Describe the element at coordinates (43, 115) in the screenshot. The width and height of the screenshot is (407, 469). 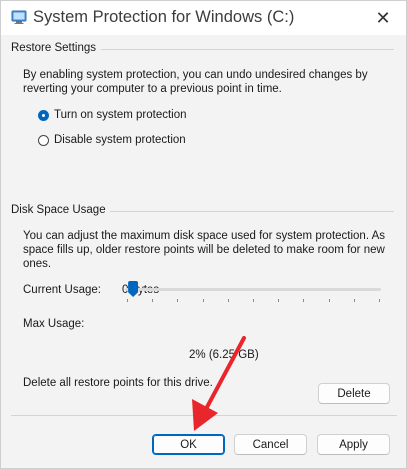
I see `radio-indicator-selected` at that location.